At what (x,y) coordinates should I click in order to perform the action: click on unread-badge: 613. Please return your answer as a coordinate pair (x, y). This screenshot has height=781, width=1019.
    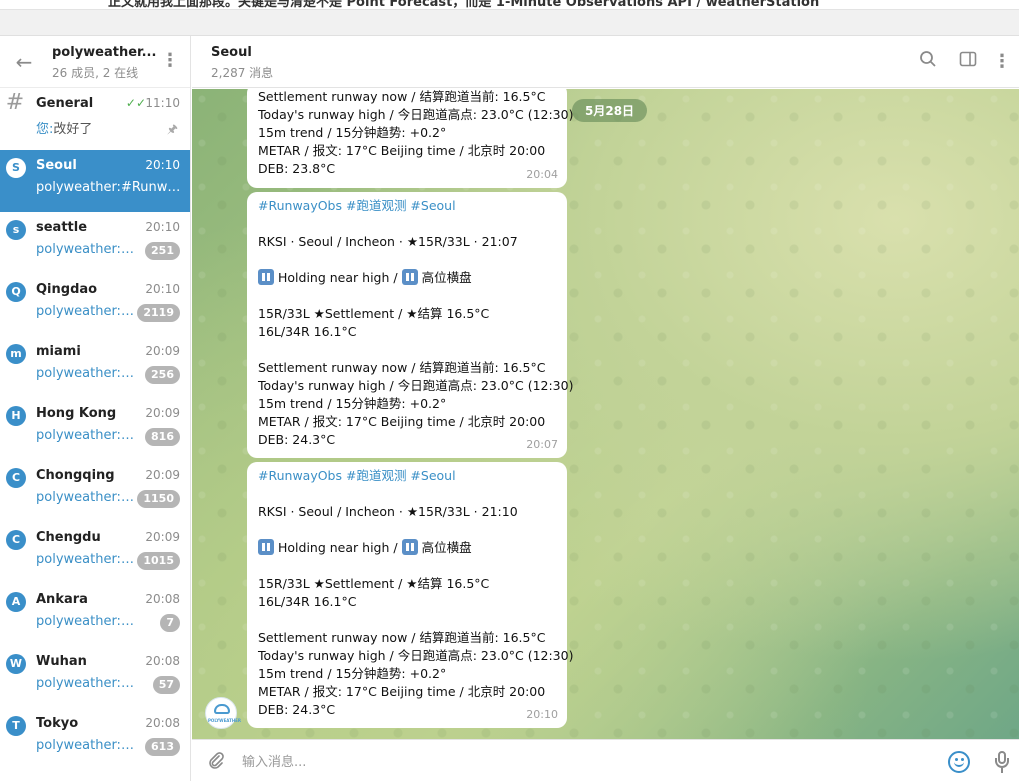
    Looking at the image, I should click on (162, 747).